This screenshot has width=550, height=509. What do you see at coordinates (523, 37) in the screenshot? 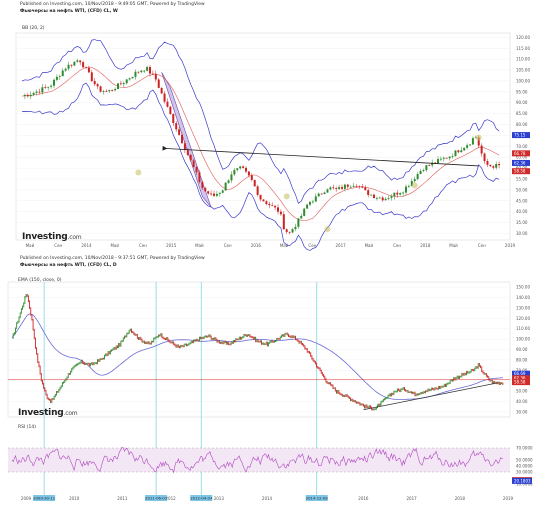
I see `y-tick-label: 120.00` at bounding box center [523, 37].